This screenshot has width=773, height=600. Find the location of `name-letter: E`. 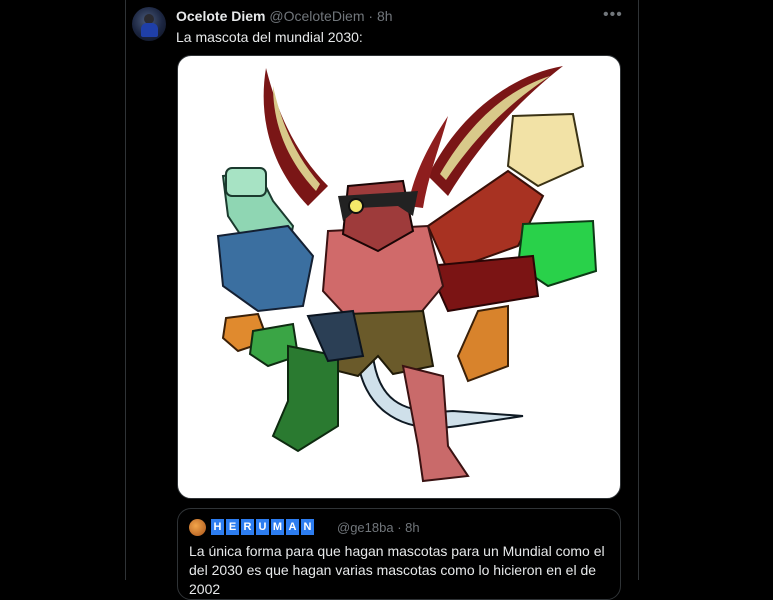

name-letter: E is located at coordinates (232, 527).